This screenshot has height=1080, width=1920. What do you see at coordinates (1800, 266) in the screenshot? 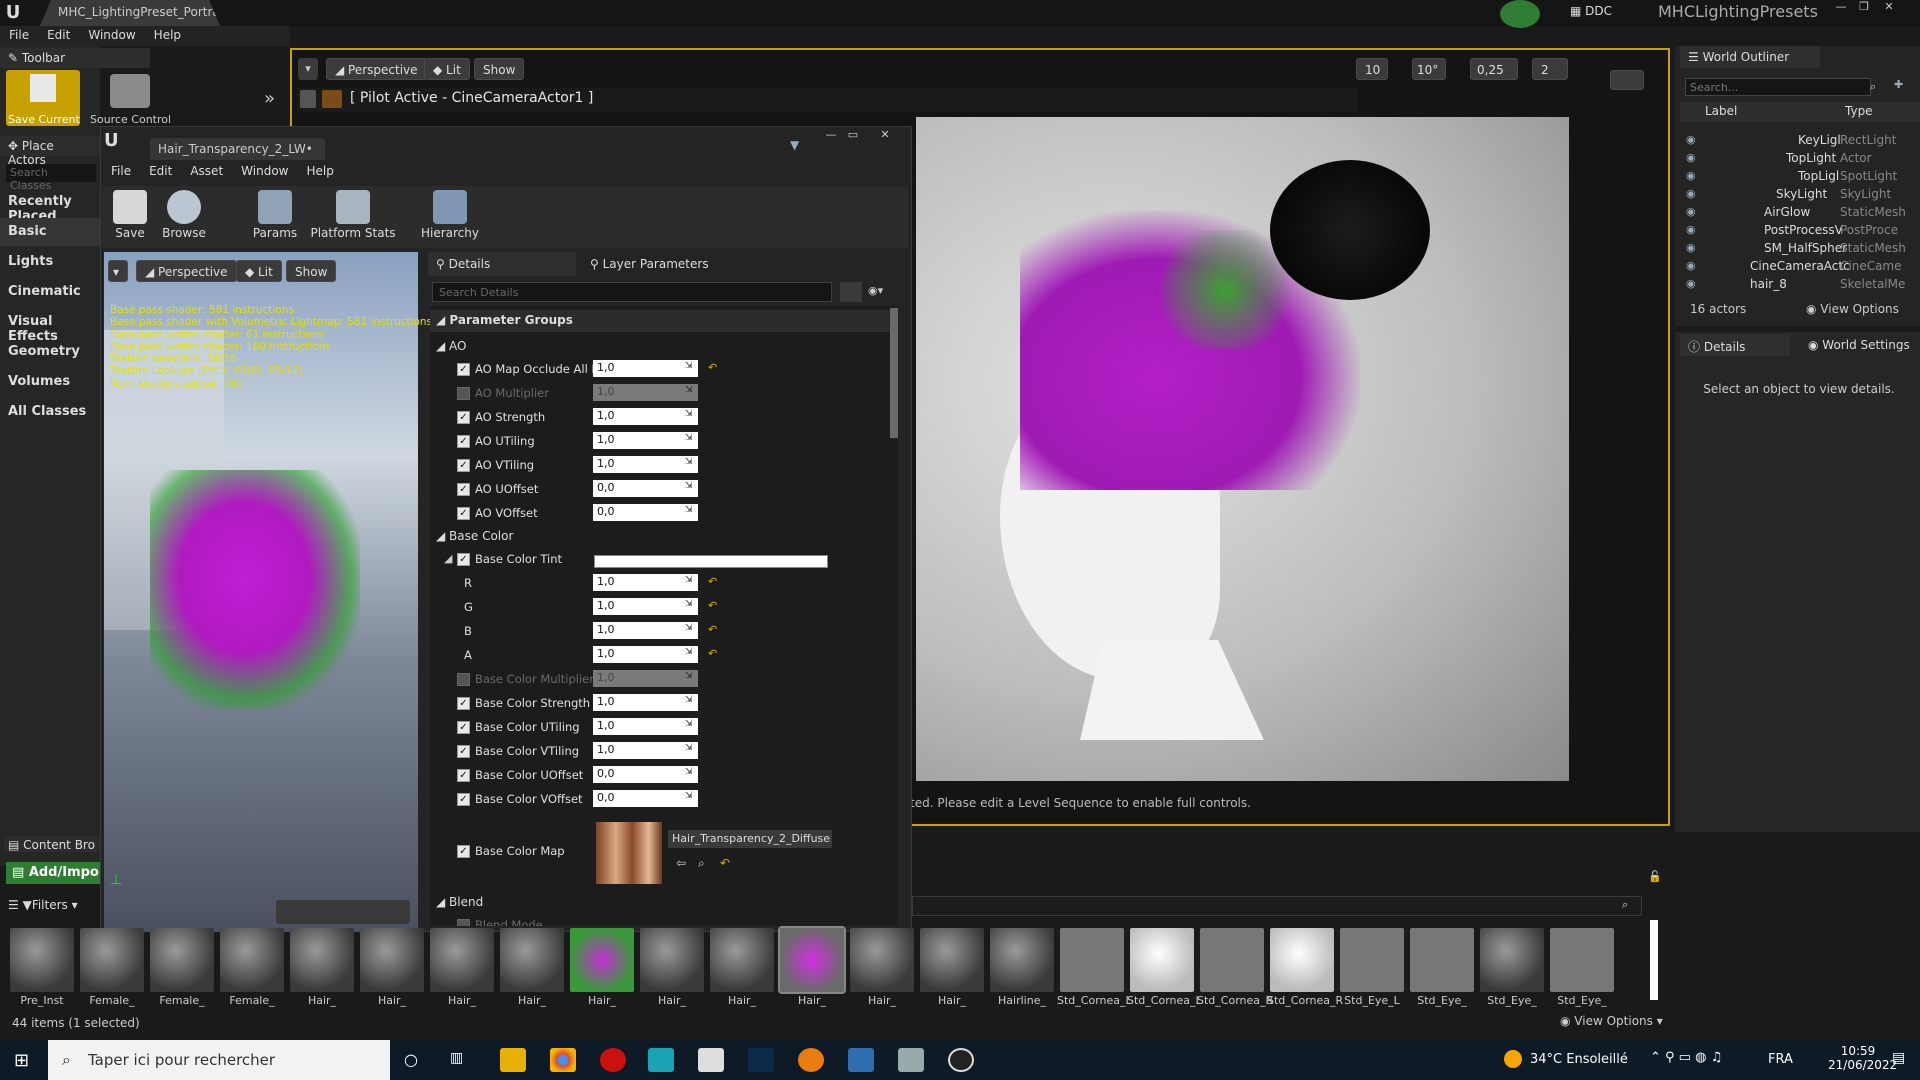
I see `outliner-row: ◉ CineCameraActc CineCame` at bounding box center [1800, 266].